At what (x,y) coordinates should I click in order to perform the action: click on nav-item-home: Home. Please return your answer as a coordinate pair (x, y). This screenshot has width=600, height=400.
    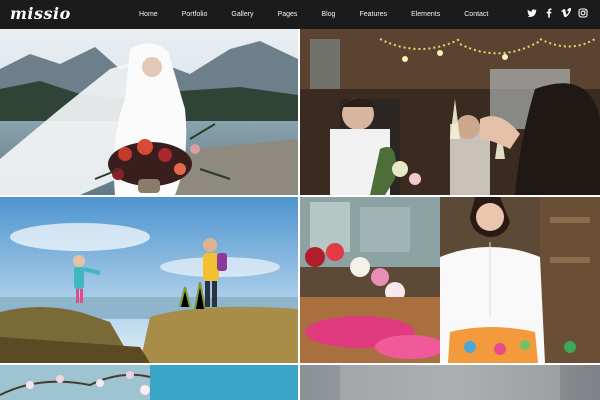
    Looking at the image, I should click on (148, 14).